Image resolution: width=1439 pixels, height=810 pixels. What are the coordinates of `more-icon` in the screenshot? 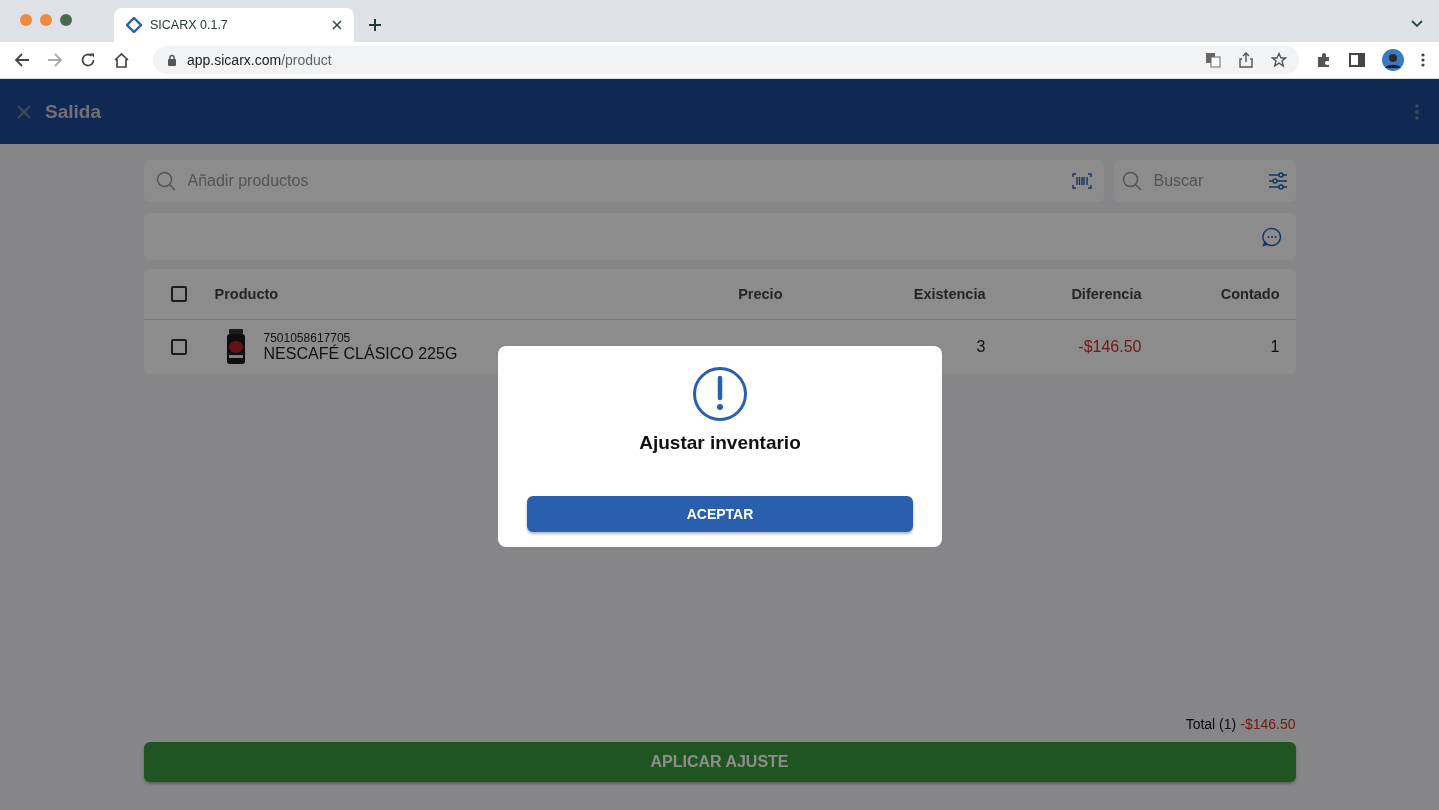 It's located at (1423, 60).